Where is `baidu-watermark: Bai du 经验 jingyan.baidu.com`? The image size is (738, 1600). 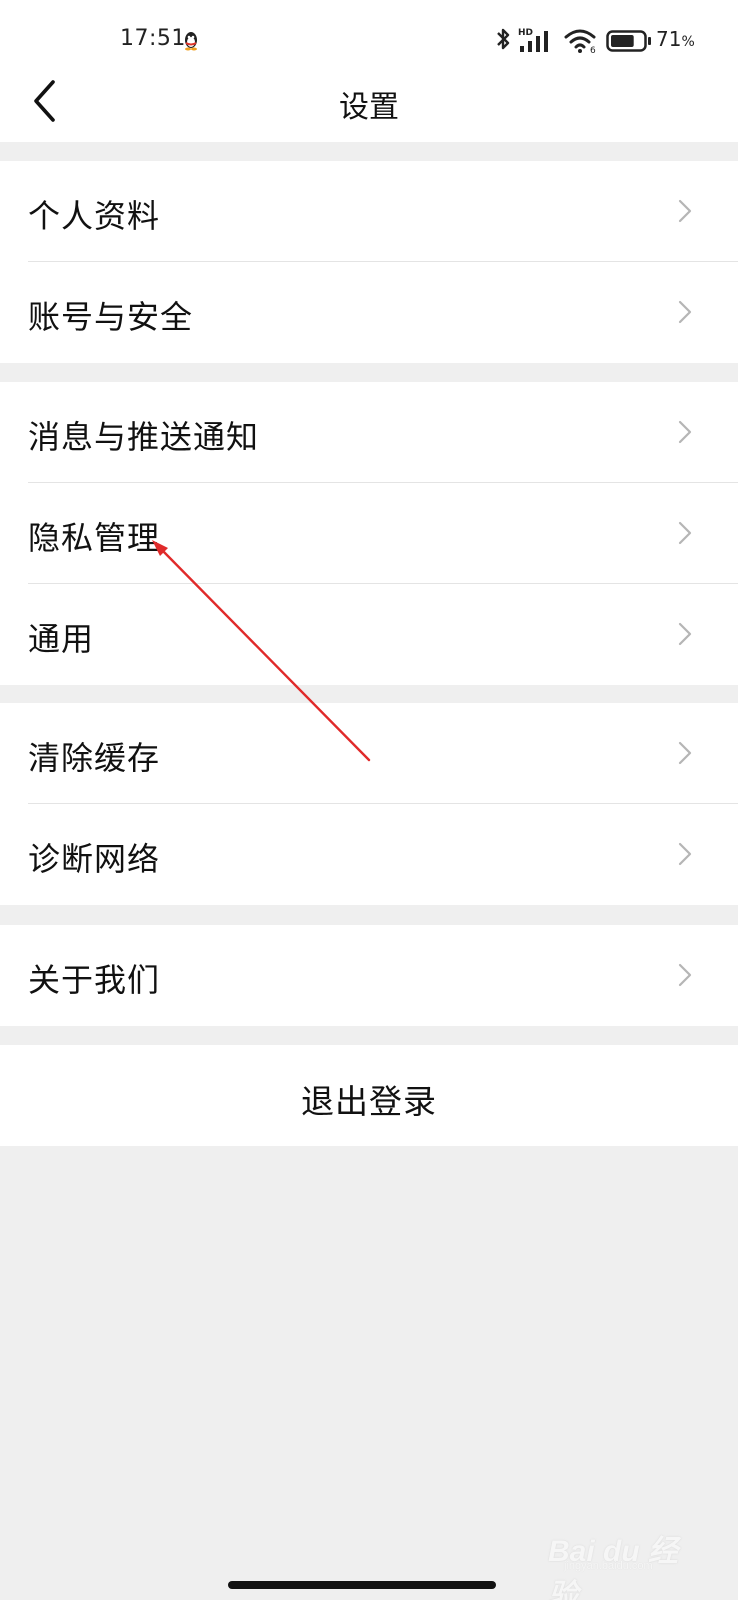 baidu-watermark: Bai du 经验 jingyan.baidu.com is located at coordinates (623, 1561).